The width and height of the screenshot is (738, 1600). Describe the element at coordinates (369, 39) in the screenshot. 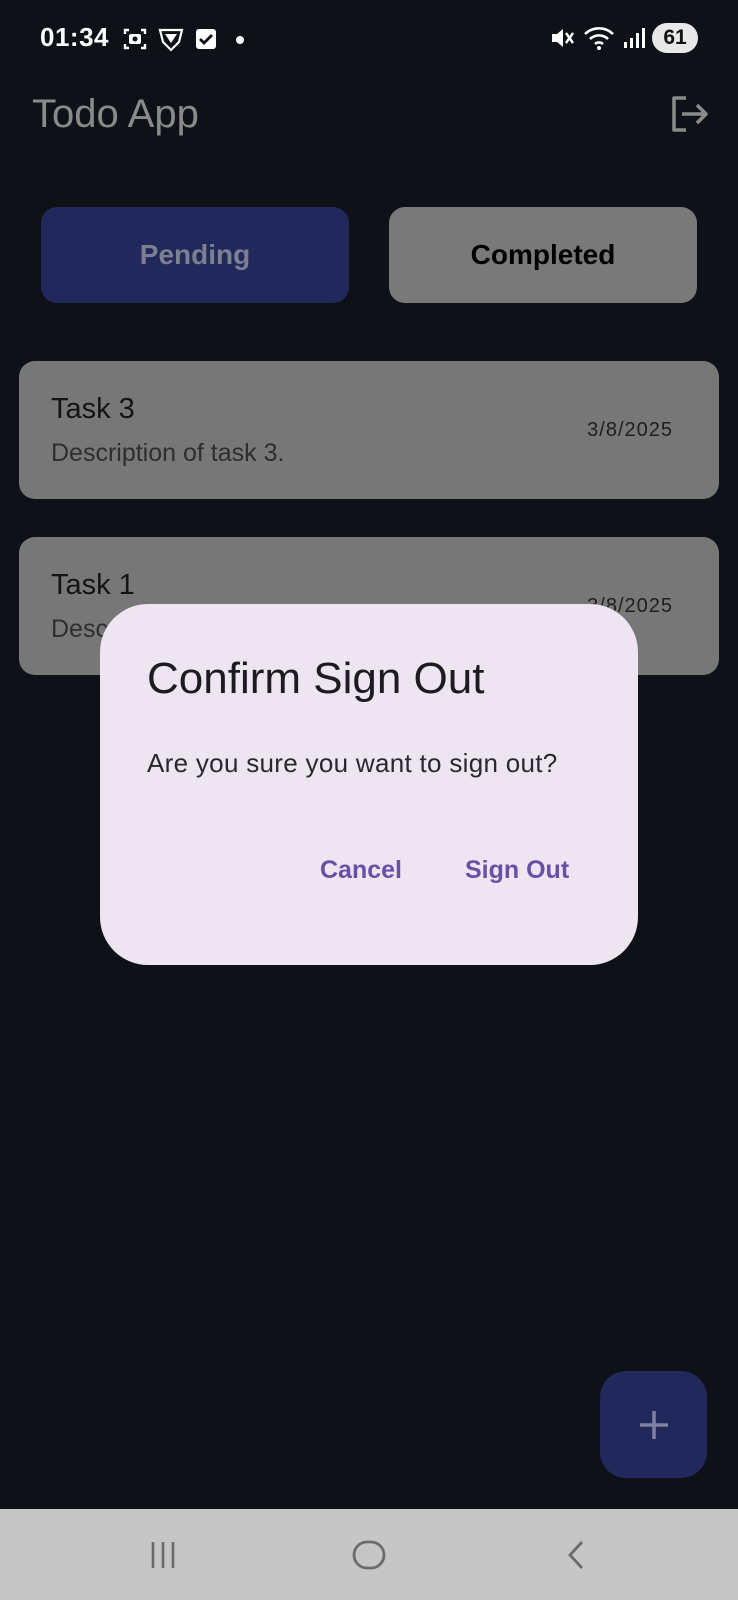

I see `status-bar: 01:34 61` at that location.